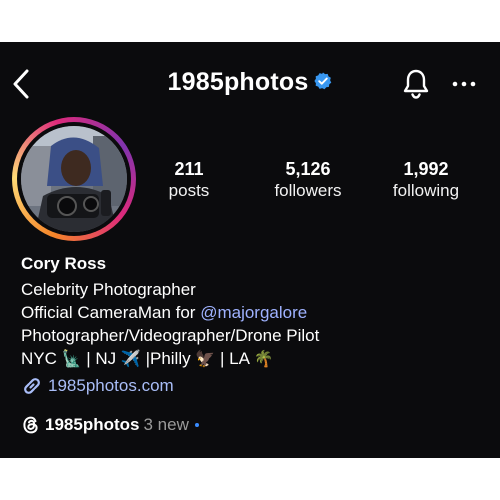 The height and width of the screenshot is (500, 500). I want to click on avatar, so click(74, 179).